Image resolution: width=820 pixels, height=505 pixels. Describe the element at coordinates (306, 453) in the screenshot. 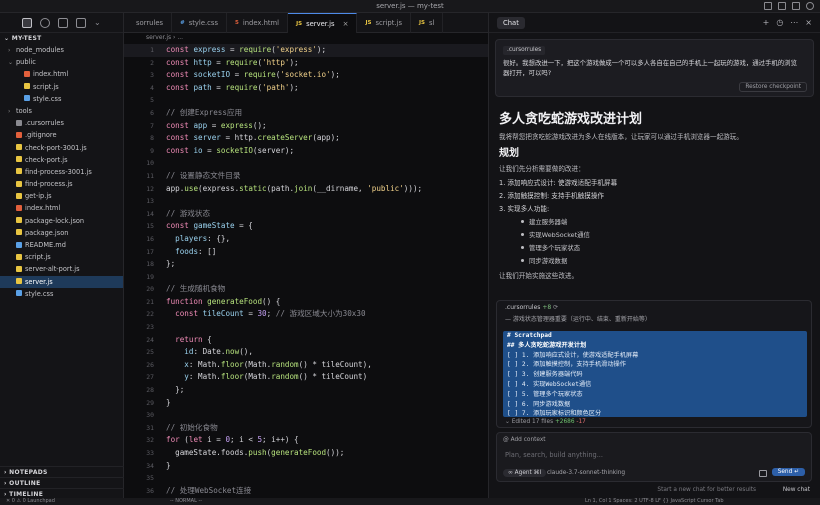

I see `code-line: 33 gameState.foods.push(generateFood());` at that location.